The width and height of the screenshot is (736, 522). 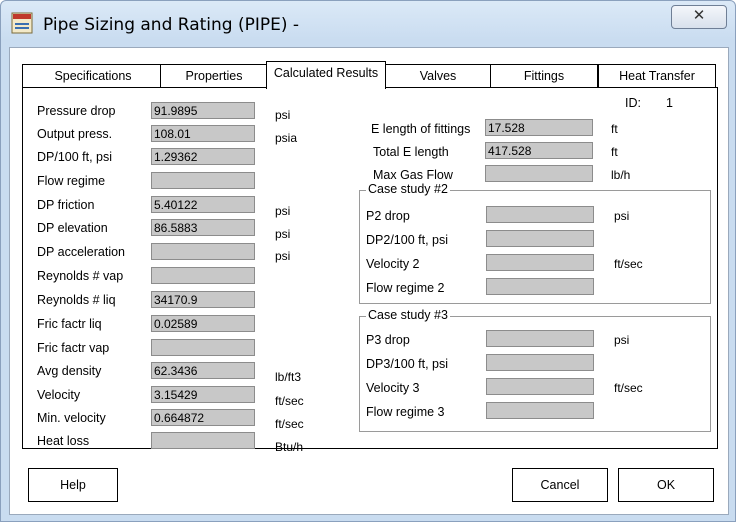 I want to click on tab-properties: Properties, so click(x=214, y=76).